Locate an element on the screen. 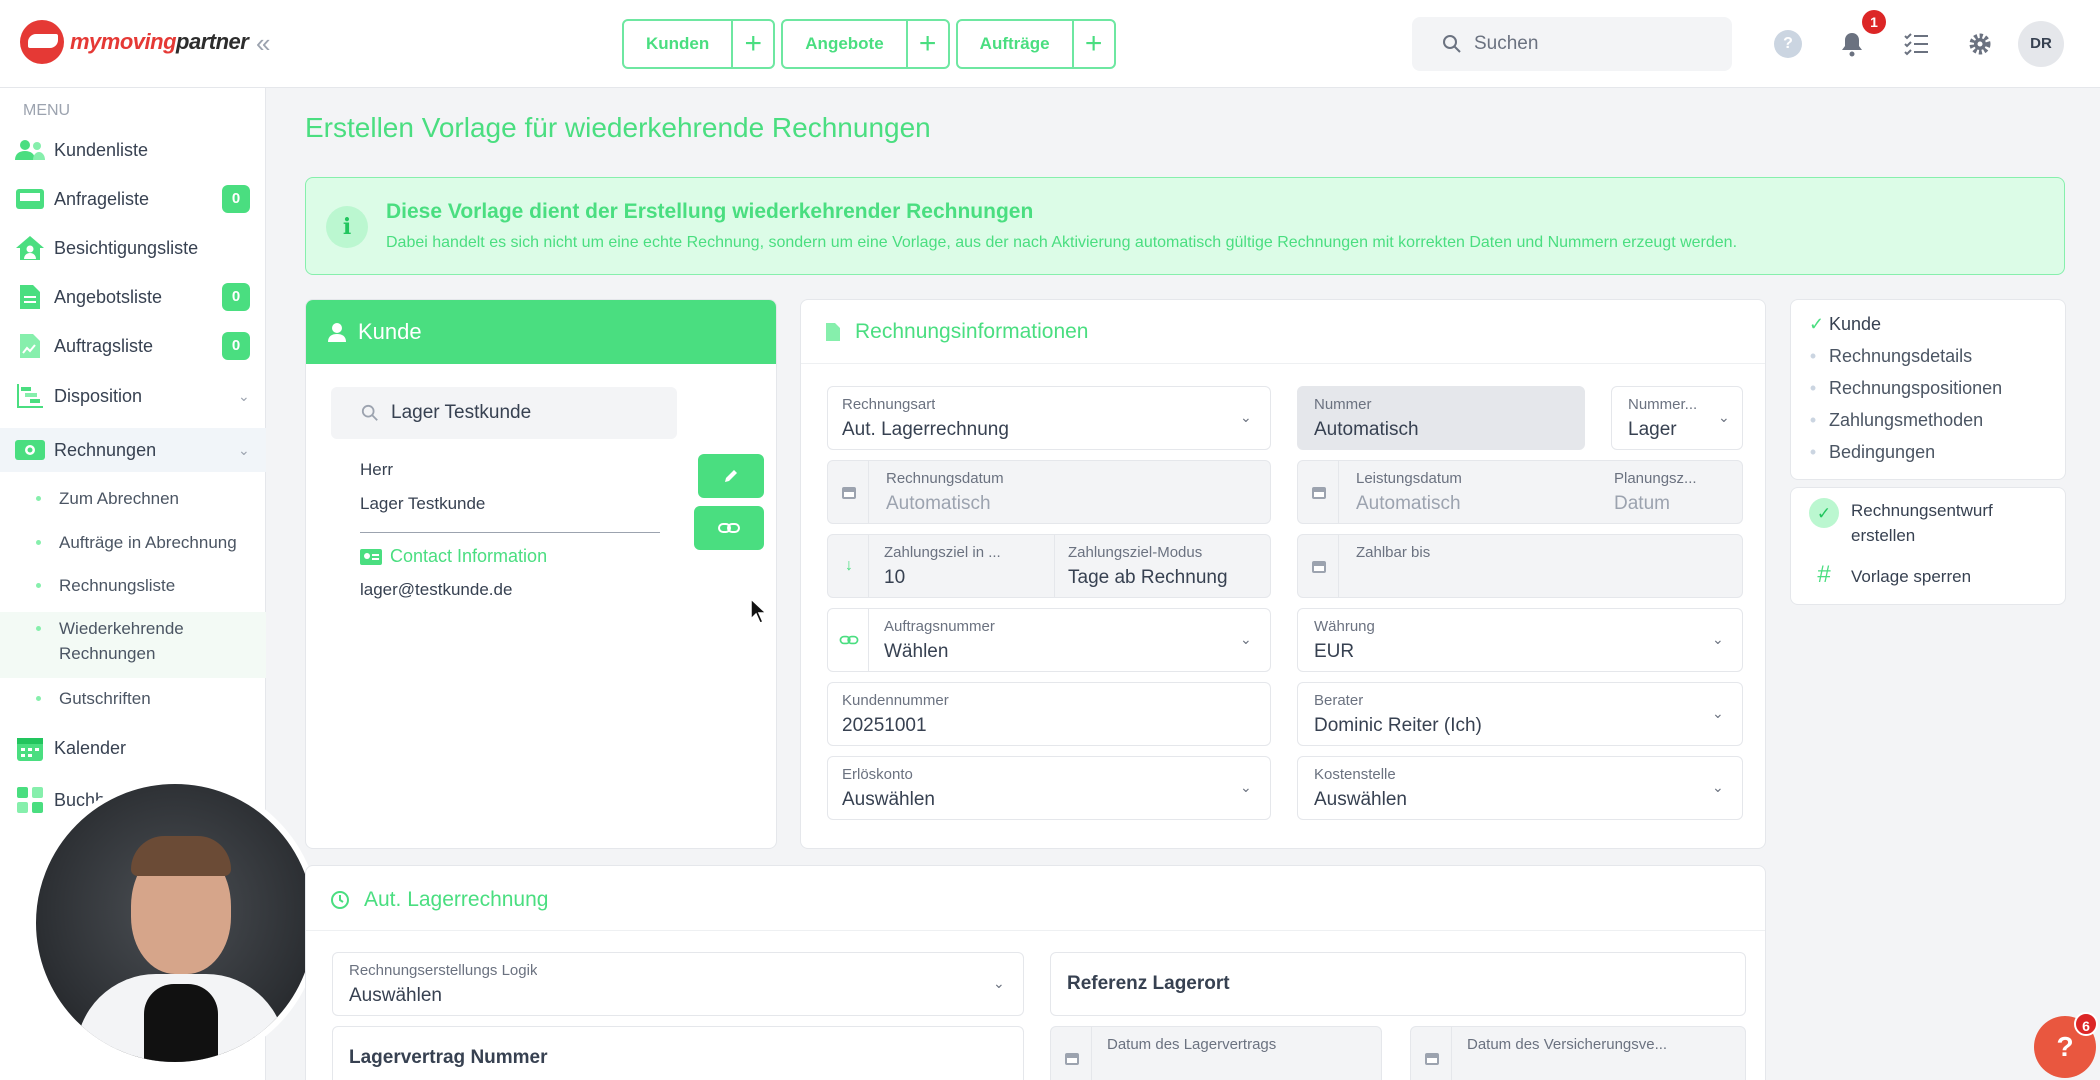  kunde-name: Lager Testkunde is located at coordinates (423, 503).